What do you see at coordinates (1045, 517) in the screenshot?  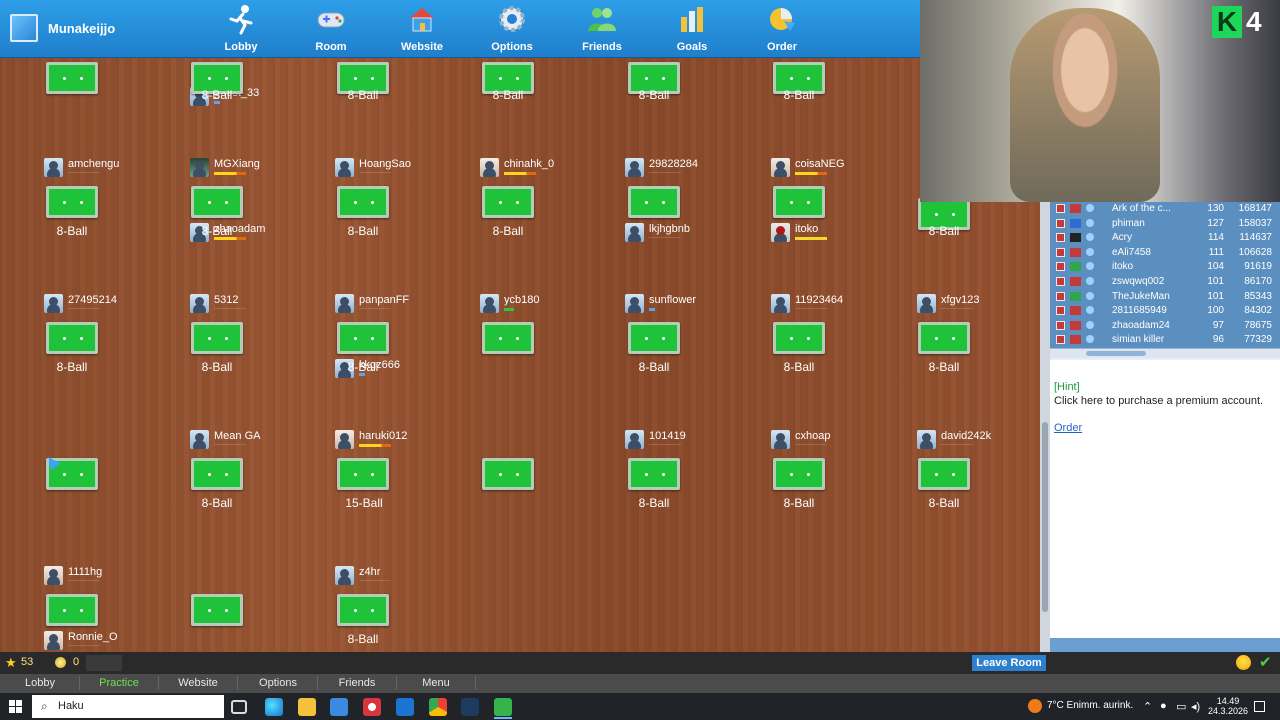 I see `room-scrollbar-thumb` at bounding box center [1045, 517].